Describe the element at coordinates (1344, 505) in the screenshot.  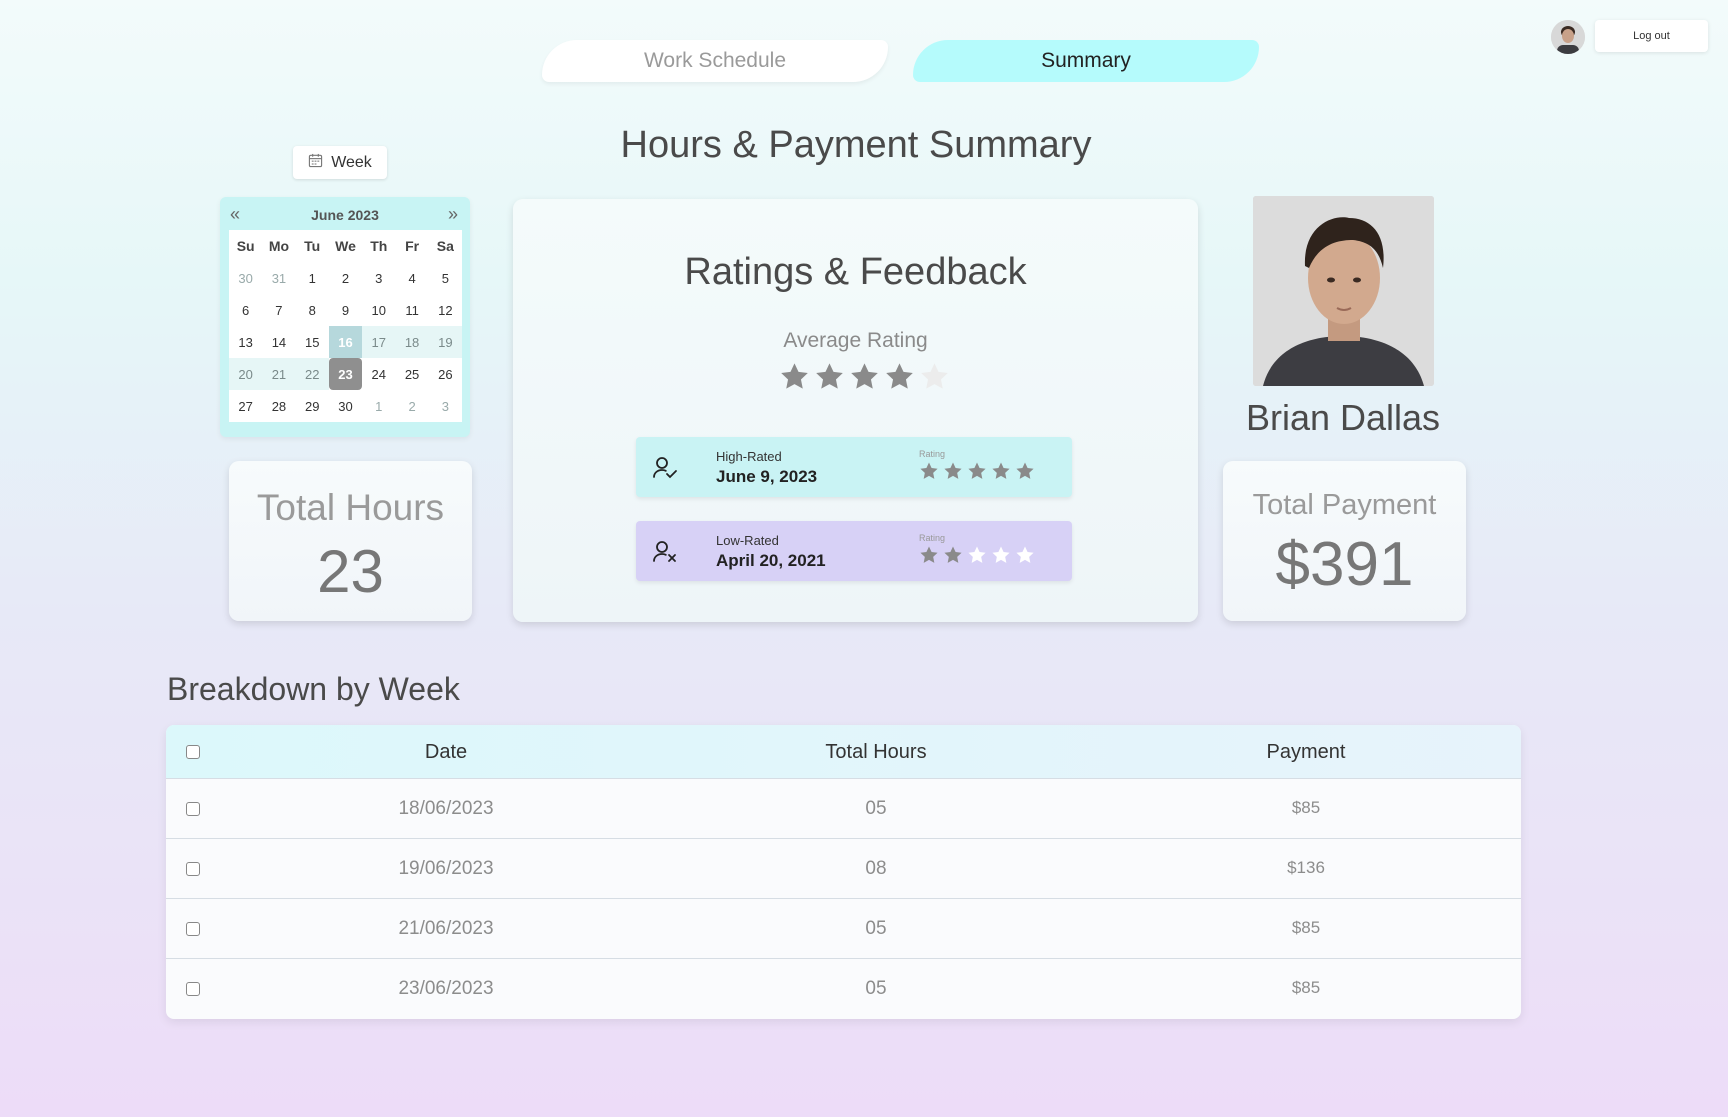
I see `total-payment-label: Total Payment` at that location.